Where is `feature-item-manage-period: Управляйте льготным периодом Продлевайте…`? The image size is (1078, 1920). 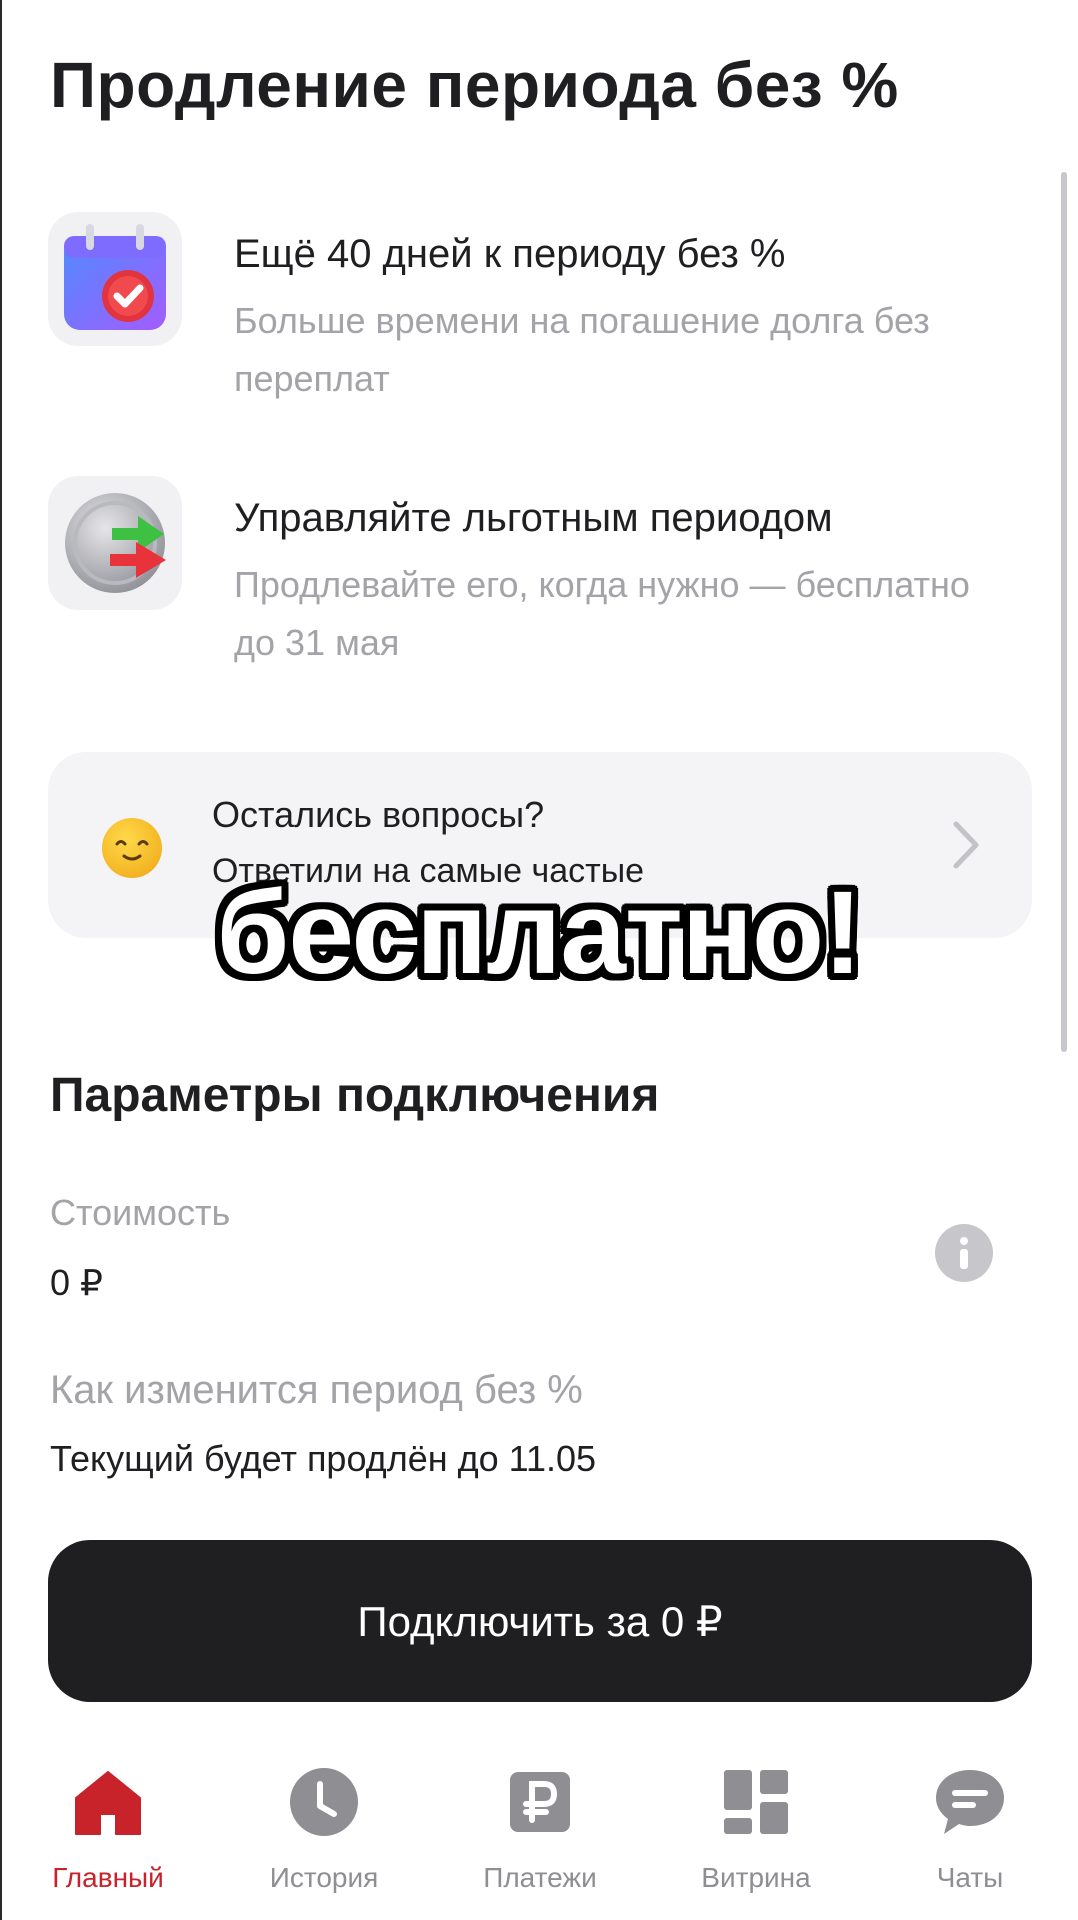
feature-item-manage-period: Управляйте льготным периодом Продлевайте… is located at coordinates (528, 569).